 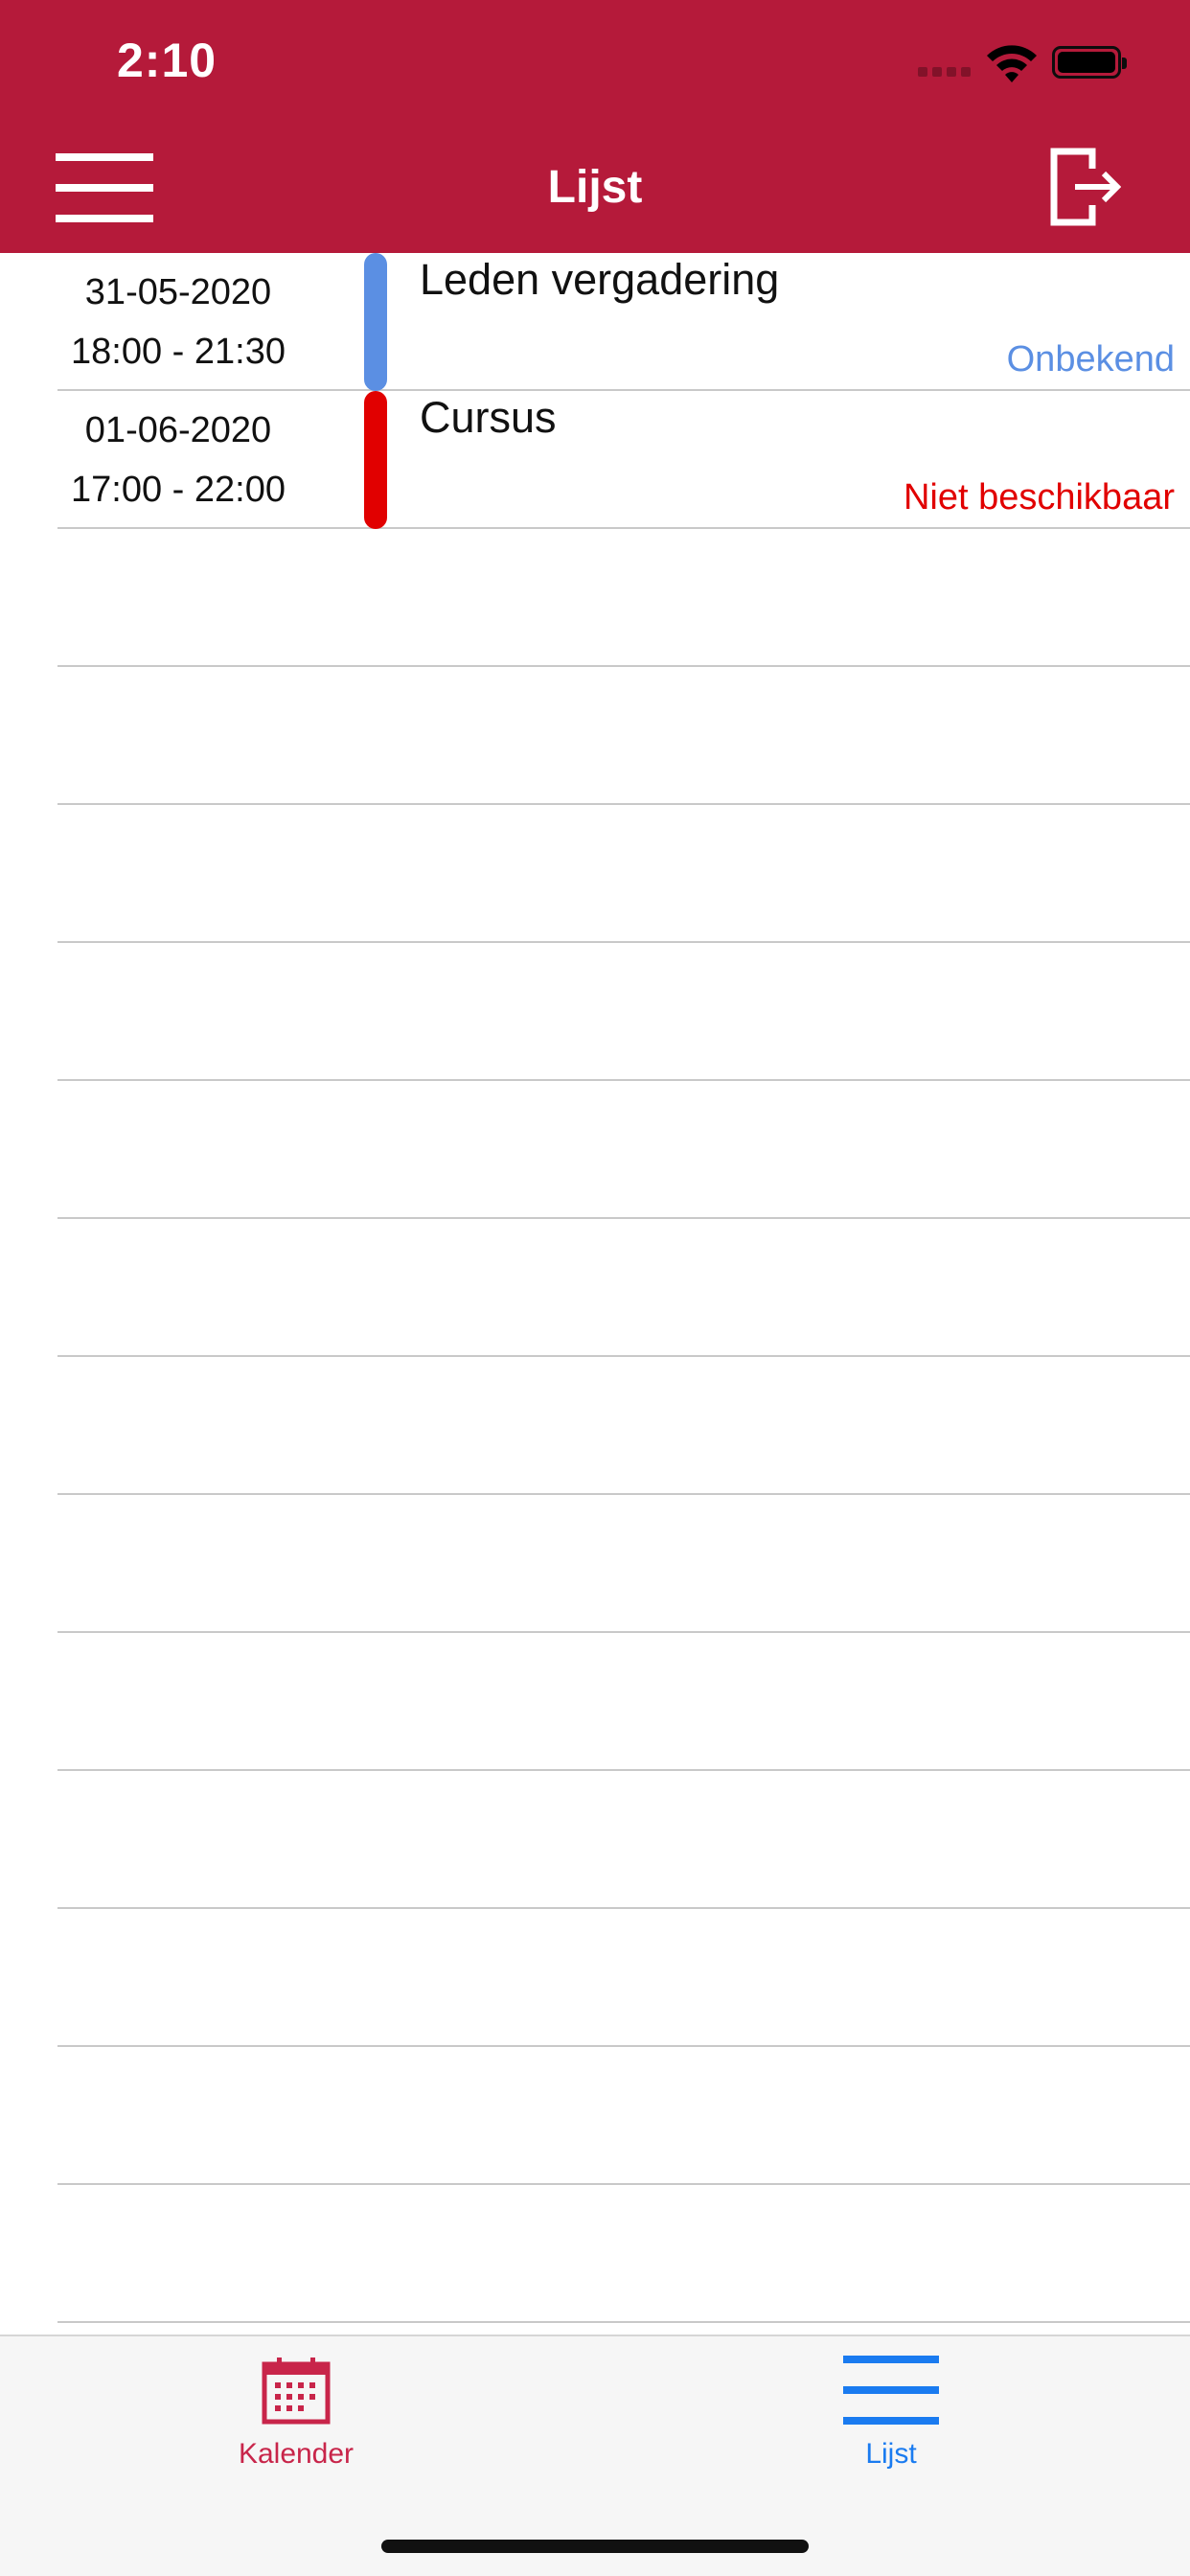 What do you see at coordinates (1090, 63) in the screenshot?
I see `battery-icon` at bounding box center [1090, 63].